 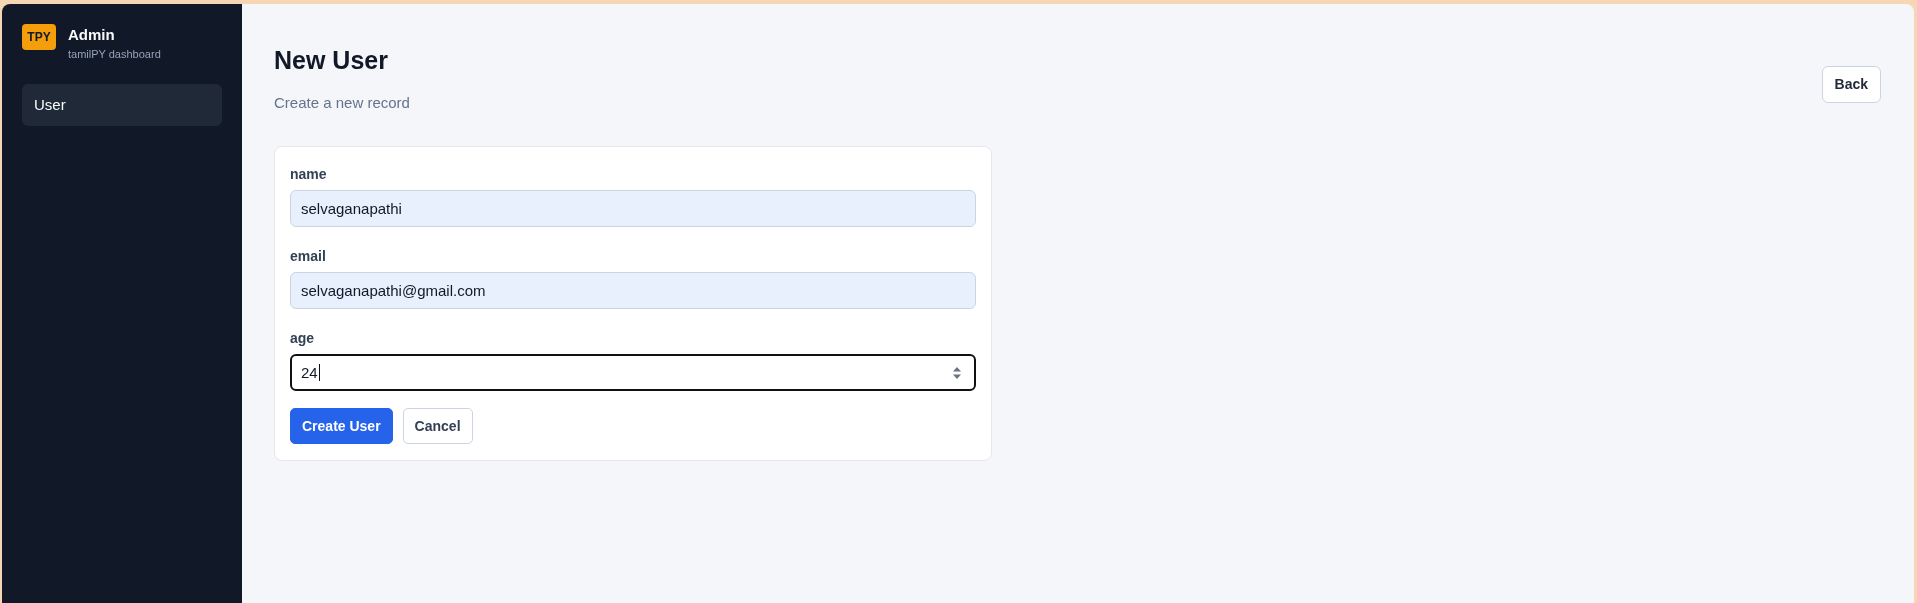 I want to click on spinner-arrows-icon, so click(x=957, y=372).